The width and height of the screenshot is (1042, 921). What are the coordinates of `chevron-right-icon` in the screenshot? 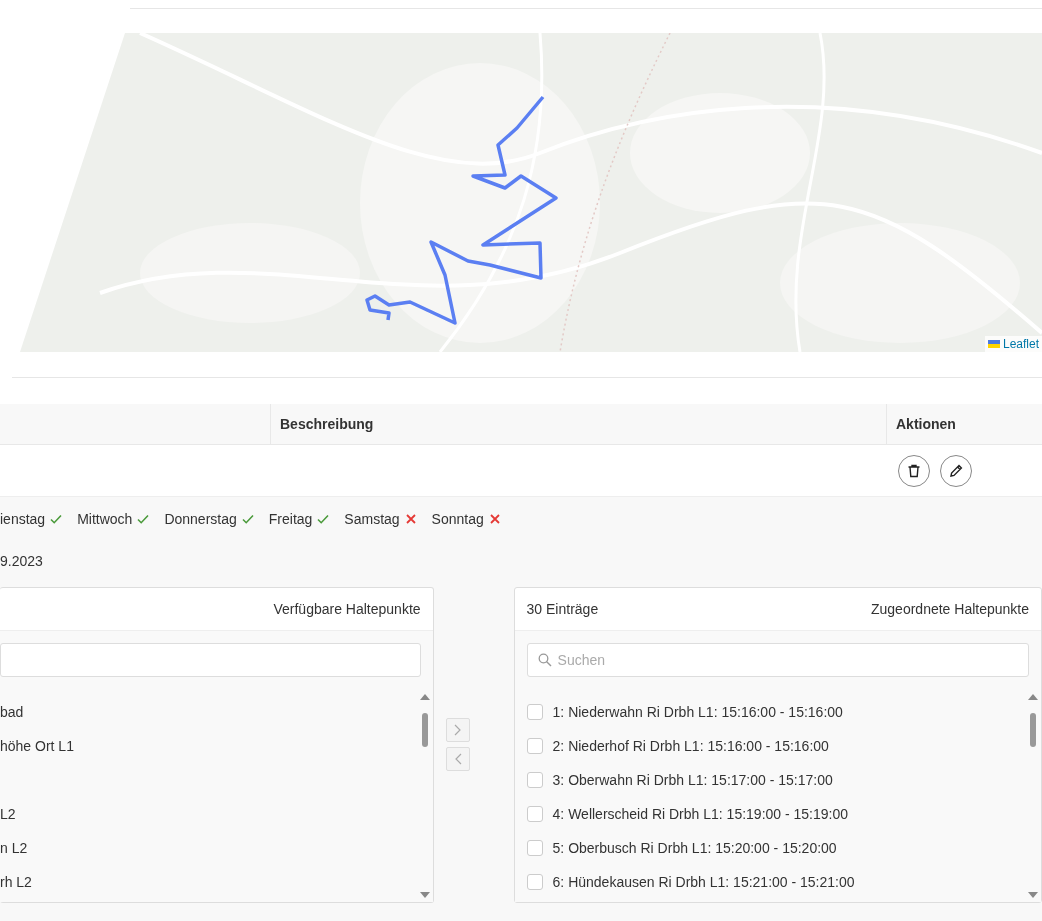 It's located at (457, 730).